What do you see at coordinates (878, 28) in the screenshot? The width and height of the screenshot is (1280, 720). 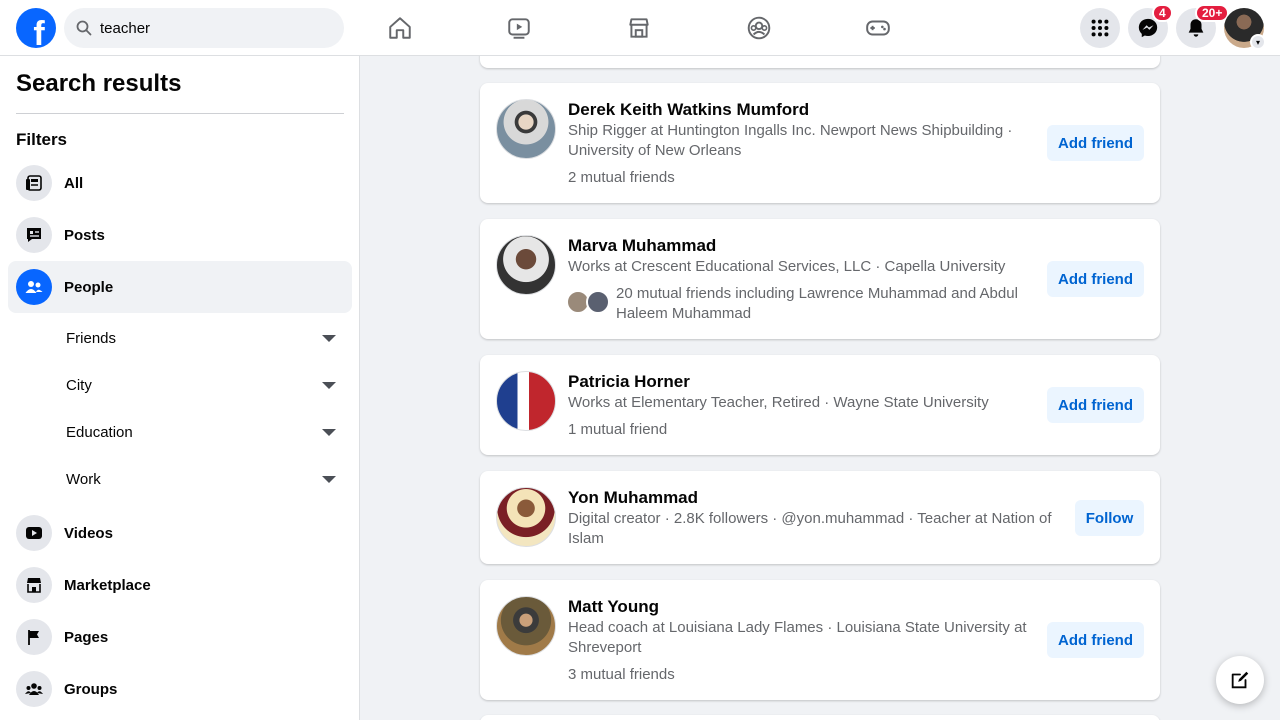 I see `gaming-icon` at bounding box center [878, 28].